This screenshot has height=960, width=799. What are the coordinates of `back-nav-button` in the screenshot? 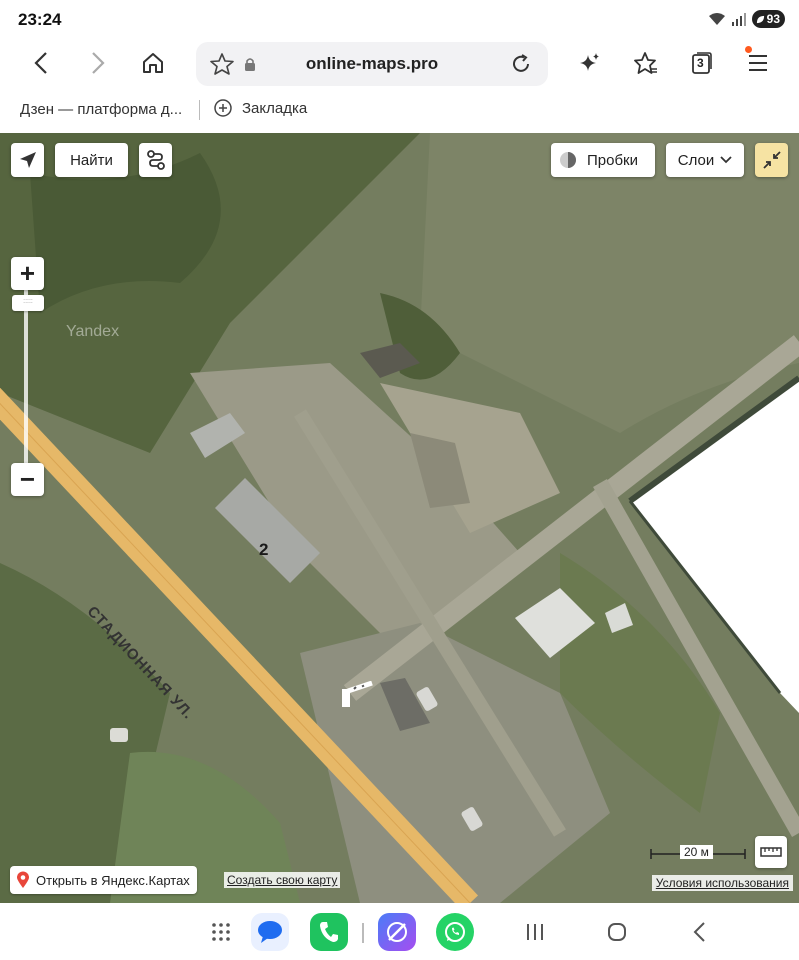 It's located at (699, 932).